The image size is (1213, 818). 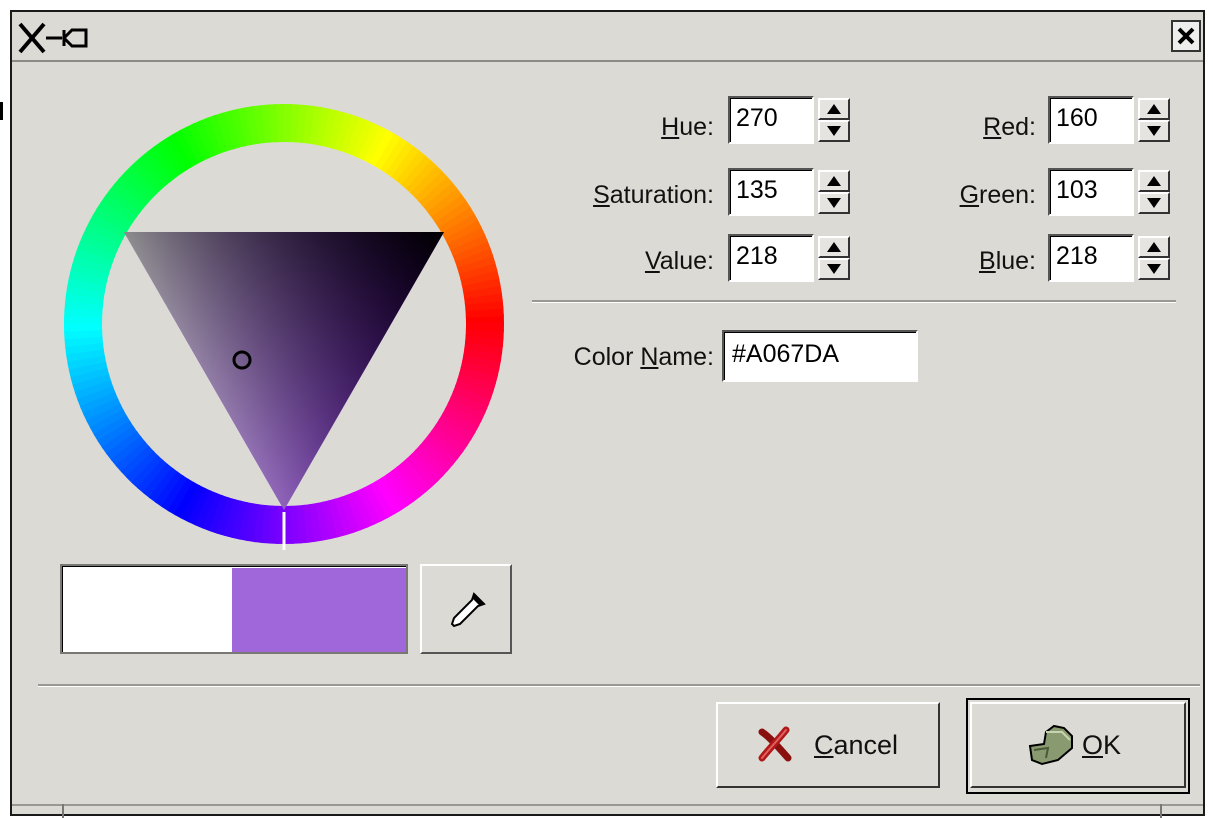 I want to click on ok-hand-icon, so click(x=1050, y=745).